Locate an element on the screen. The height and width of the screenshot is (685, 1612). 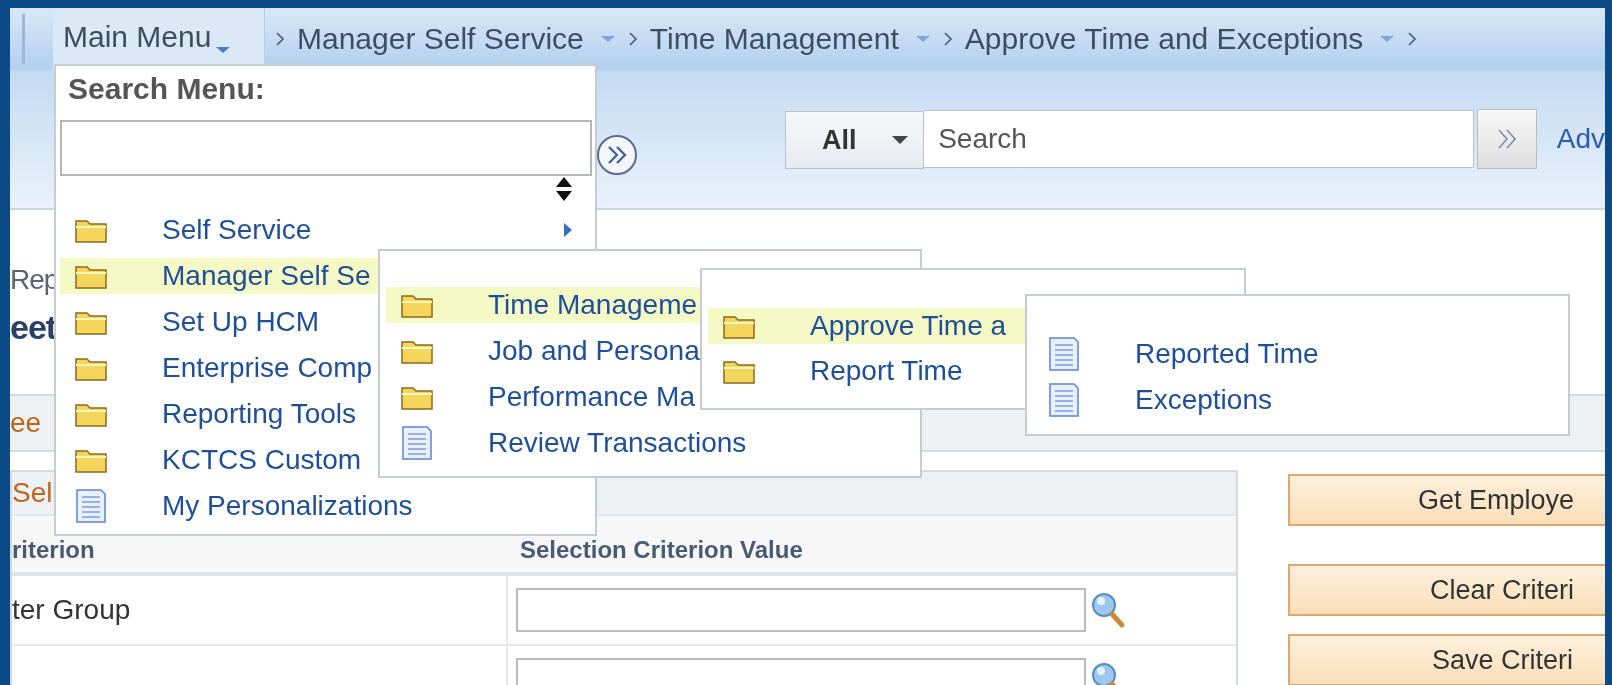
menu-item: Reporting Tools is located at coordinates (219, 414).